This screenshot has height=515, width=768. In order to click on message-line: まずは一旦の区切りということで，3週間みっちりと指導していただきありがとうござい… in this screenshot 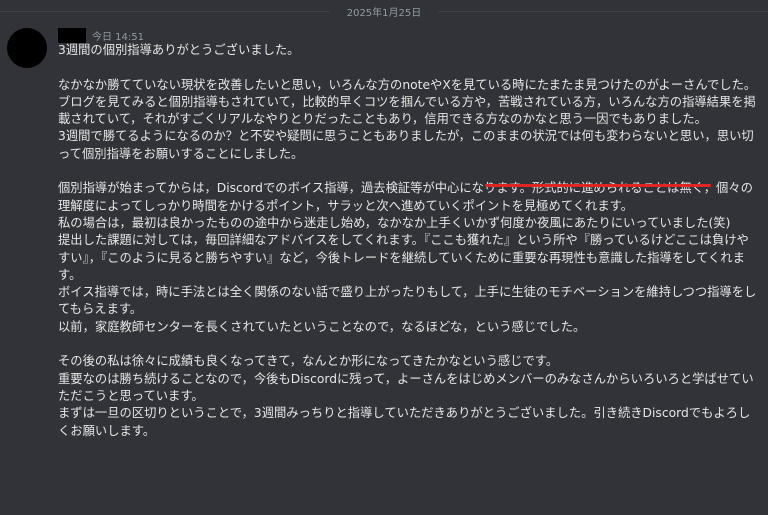, I will do `click(404, 422)`.